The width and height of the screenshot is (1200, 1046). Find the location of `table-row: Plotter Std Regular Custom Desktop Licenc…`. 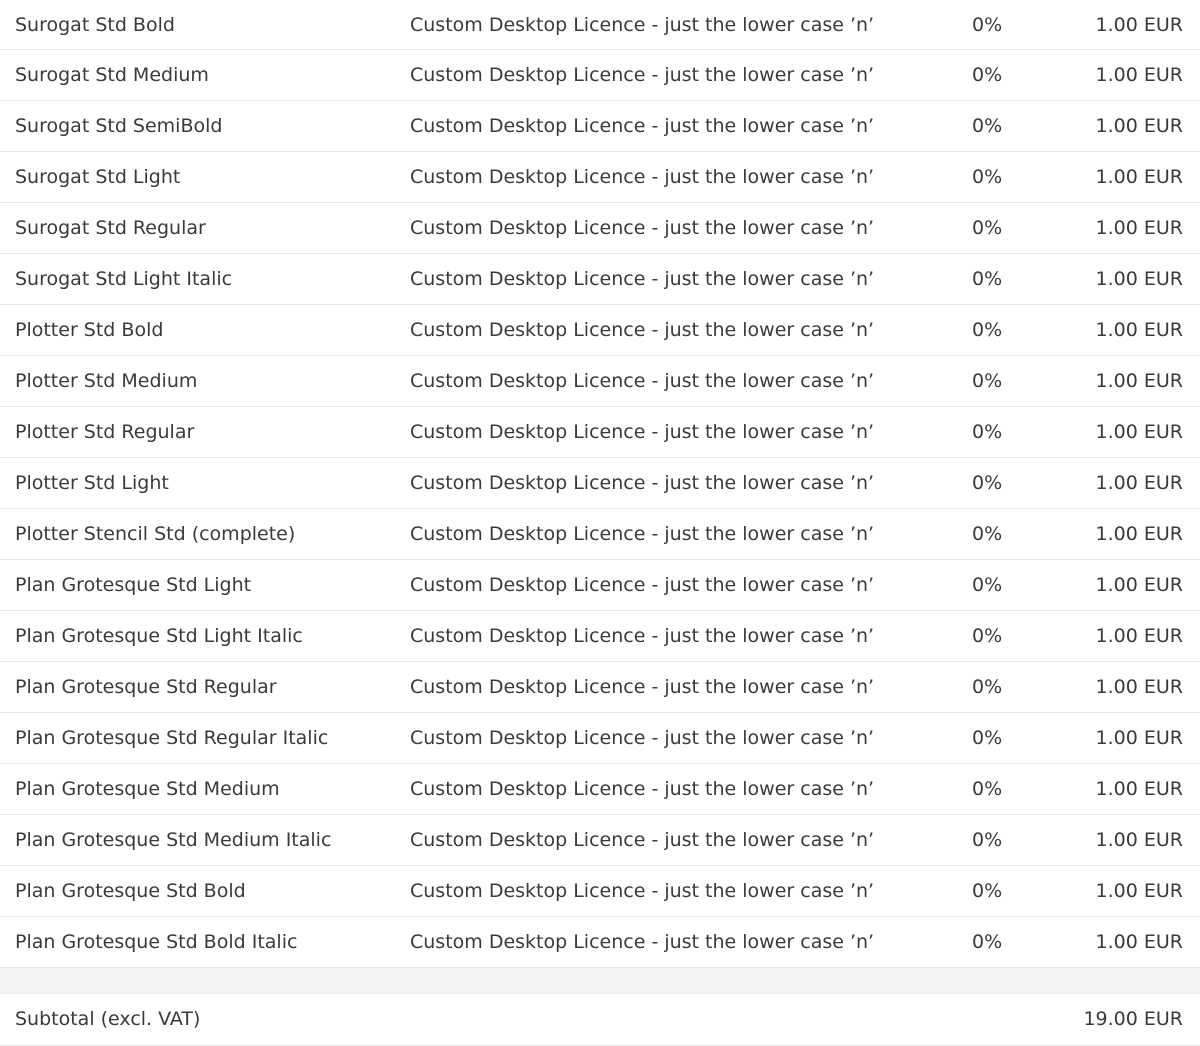

table-row: Plotter Std Regular Custom Desktop Licenc… is located at coordinates (600, 432).